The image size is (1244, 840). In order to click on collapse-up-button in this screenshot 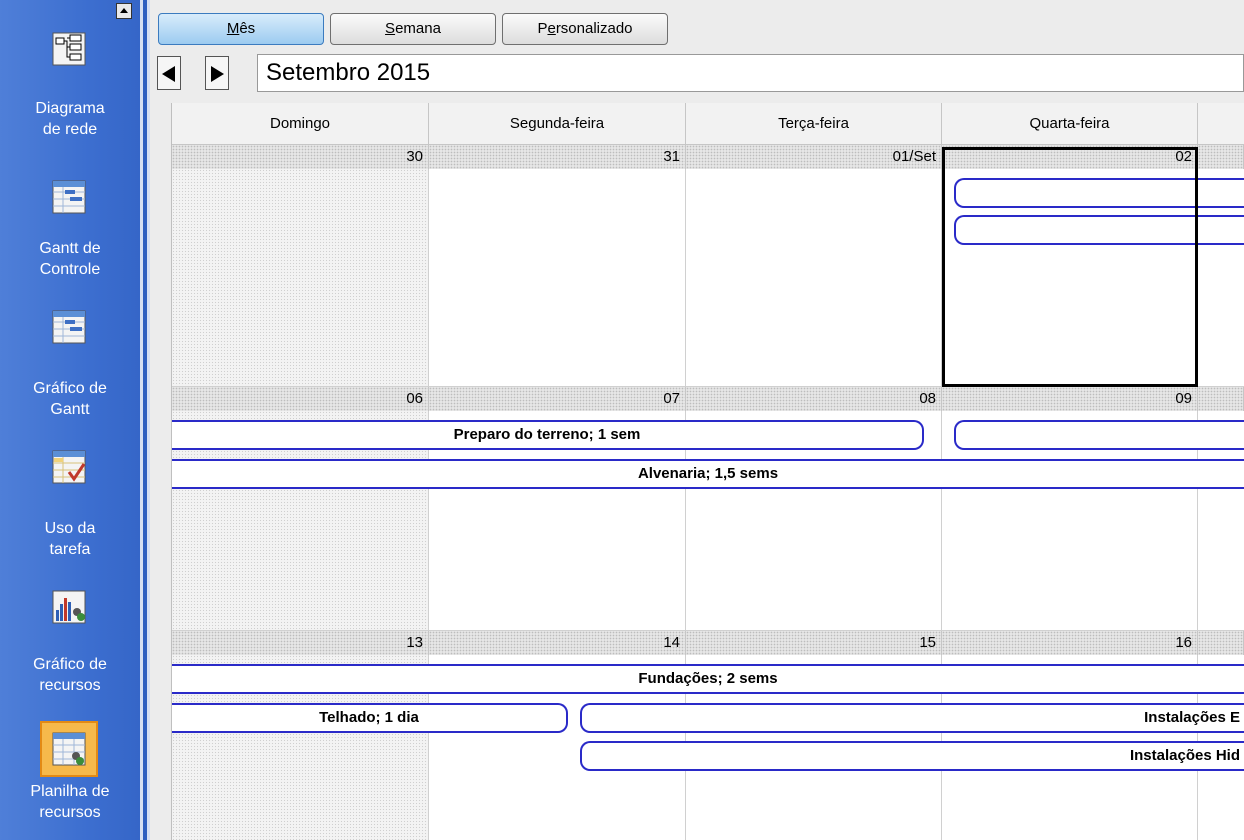, I will do `click(124, 11)`.